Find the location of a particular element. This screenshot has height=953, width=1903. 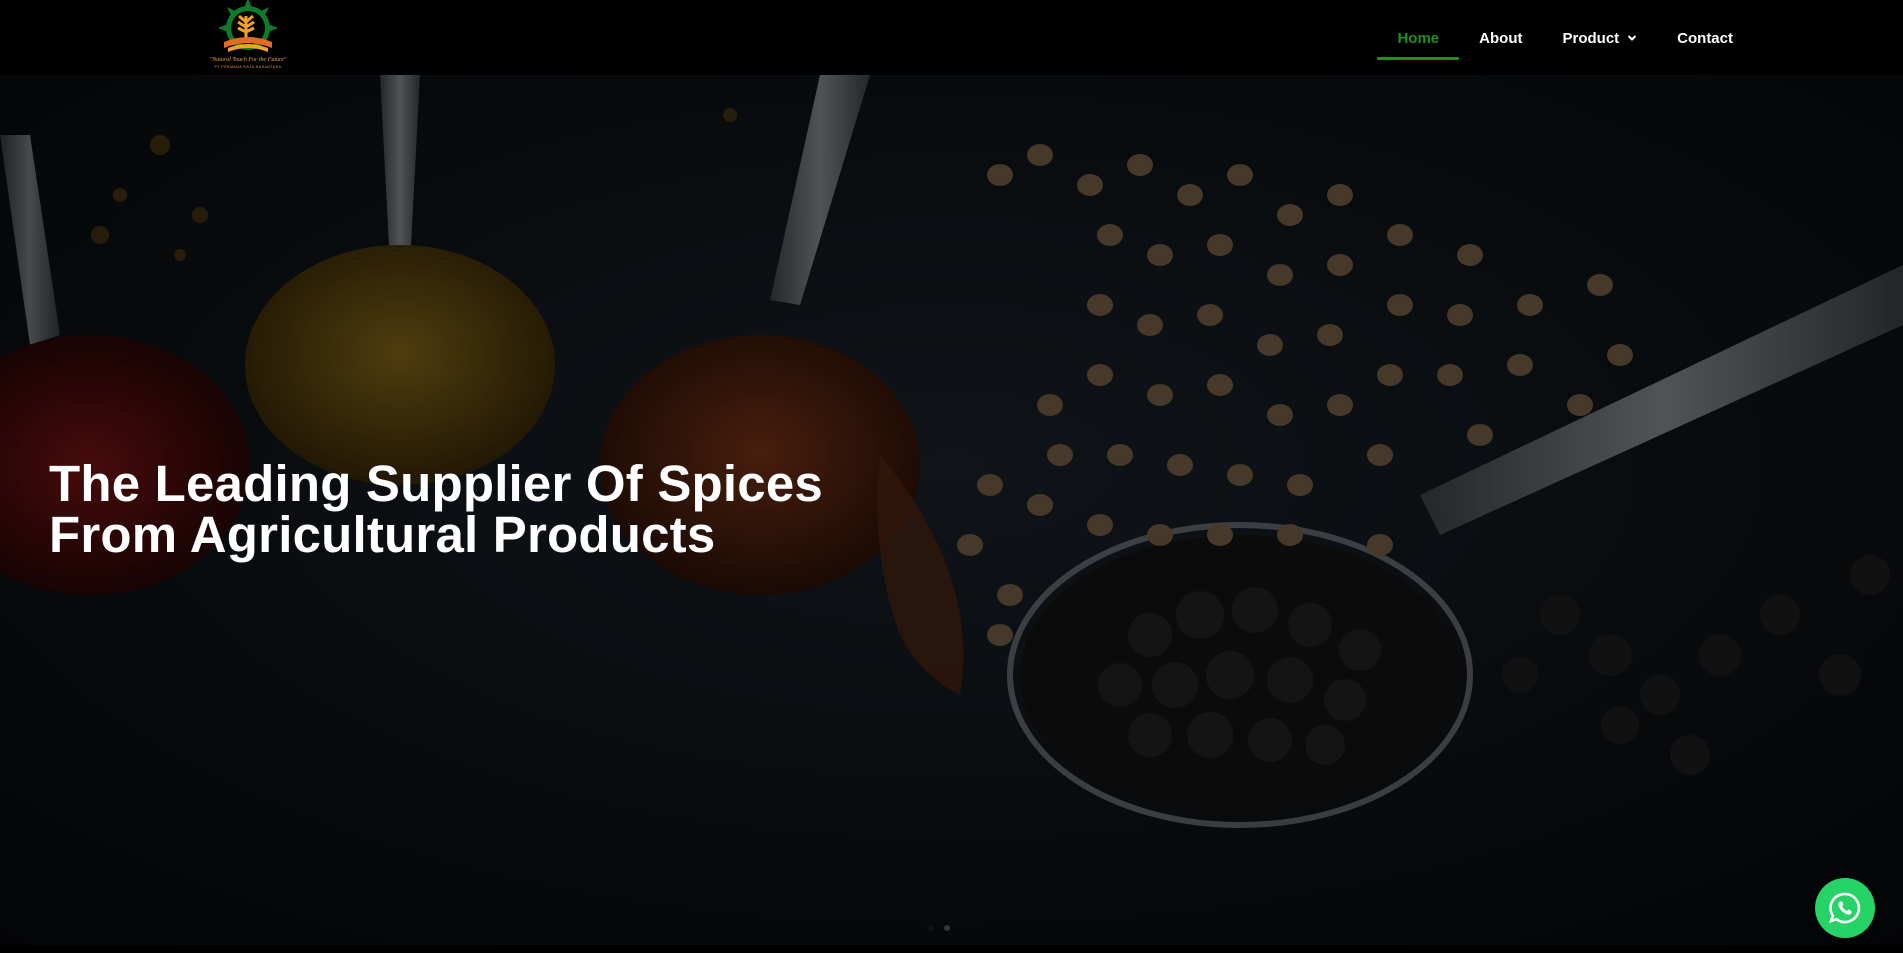

chevron-down-icon is located at coordinates (1632, 38).